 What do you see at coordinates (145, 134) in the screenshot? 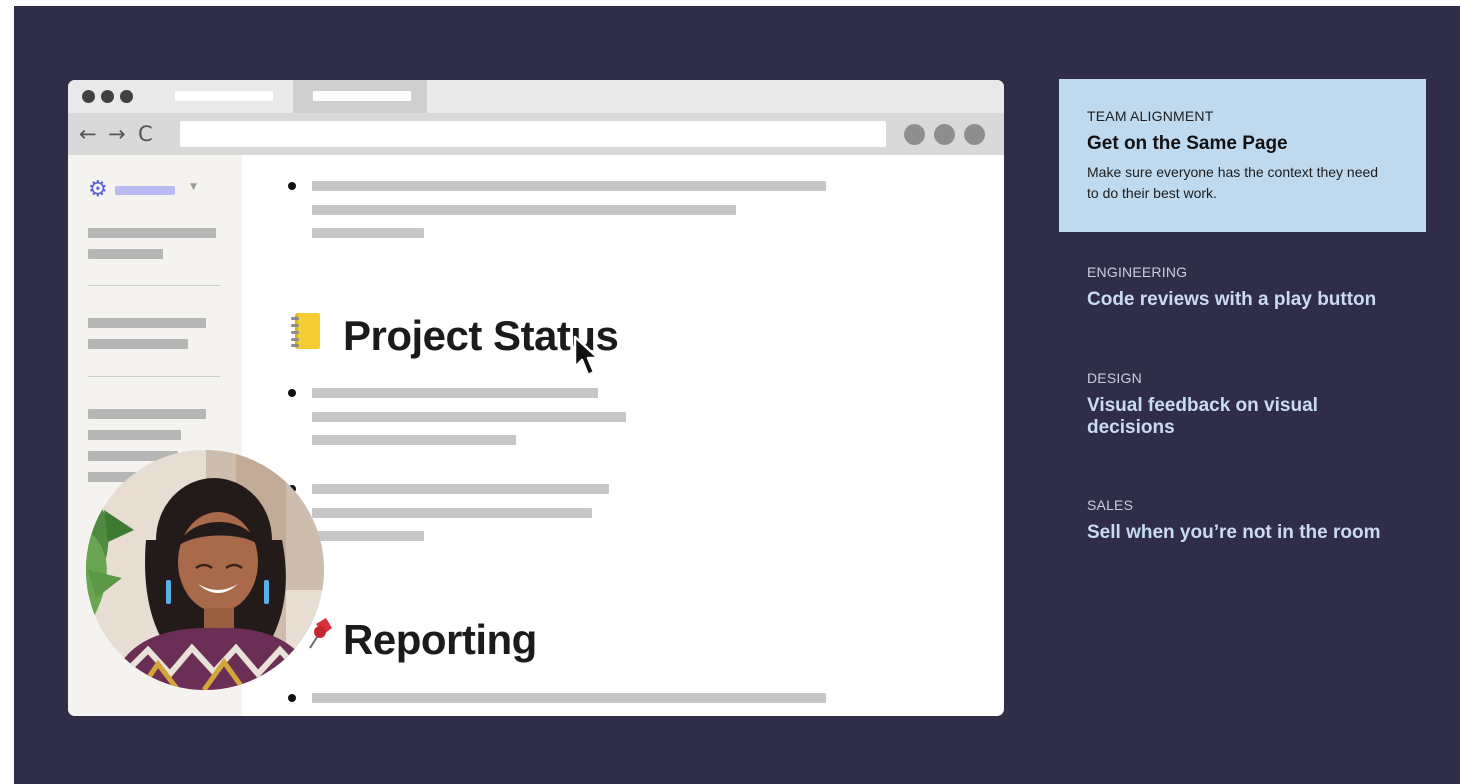
I see `reload-icon: C` at bounding box center [145, 134].